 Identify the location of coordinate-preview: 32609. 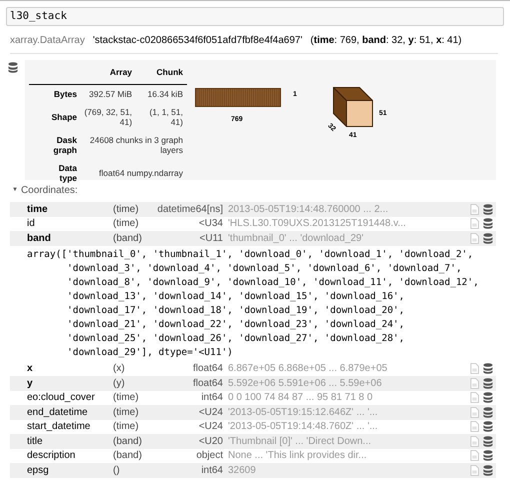
(242, 471).